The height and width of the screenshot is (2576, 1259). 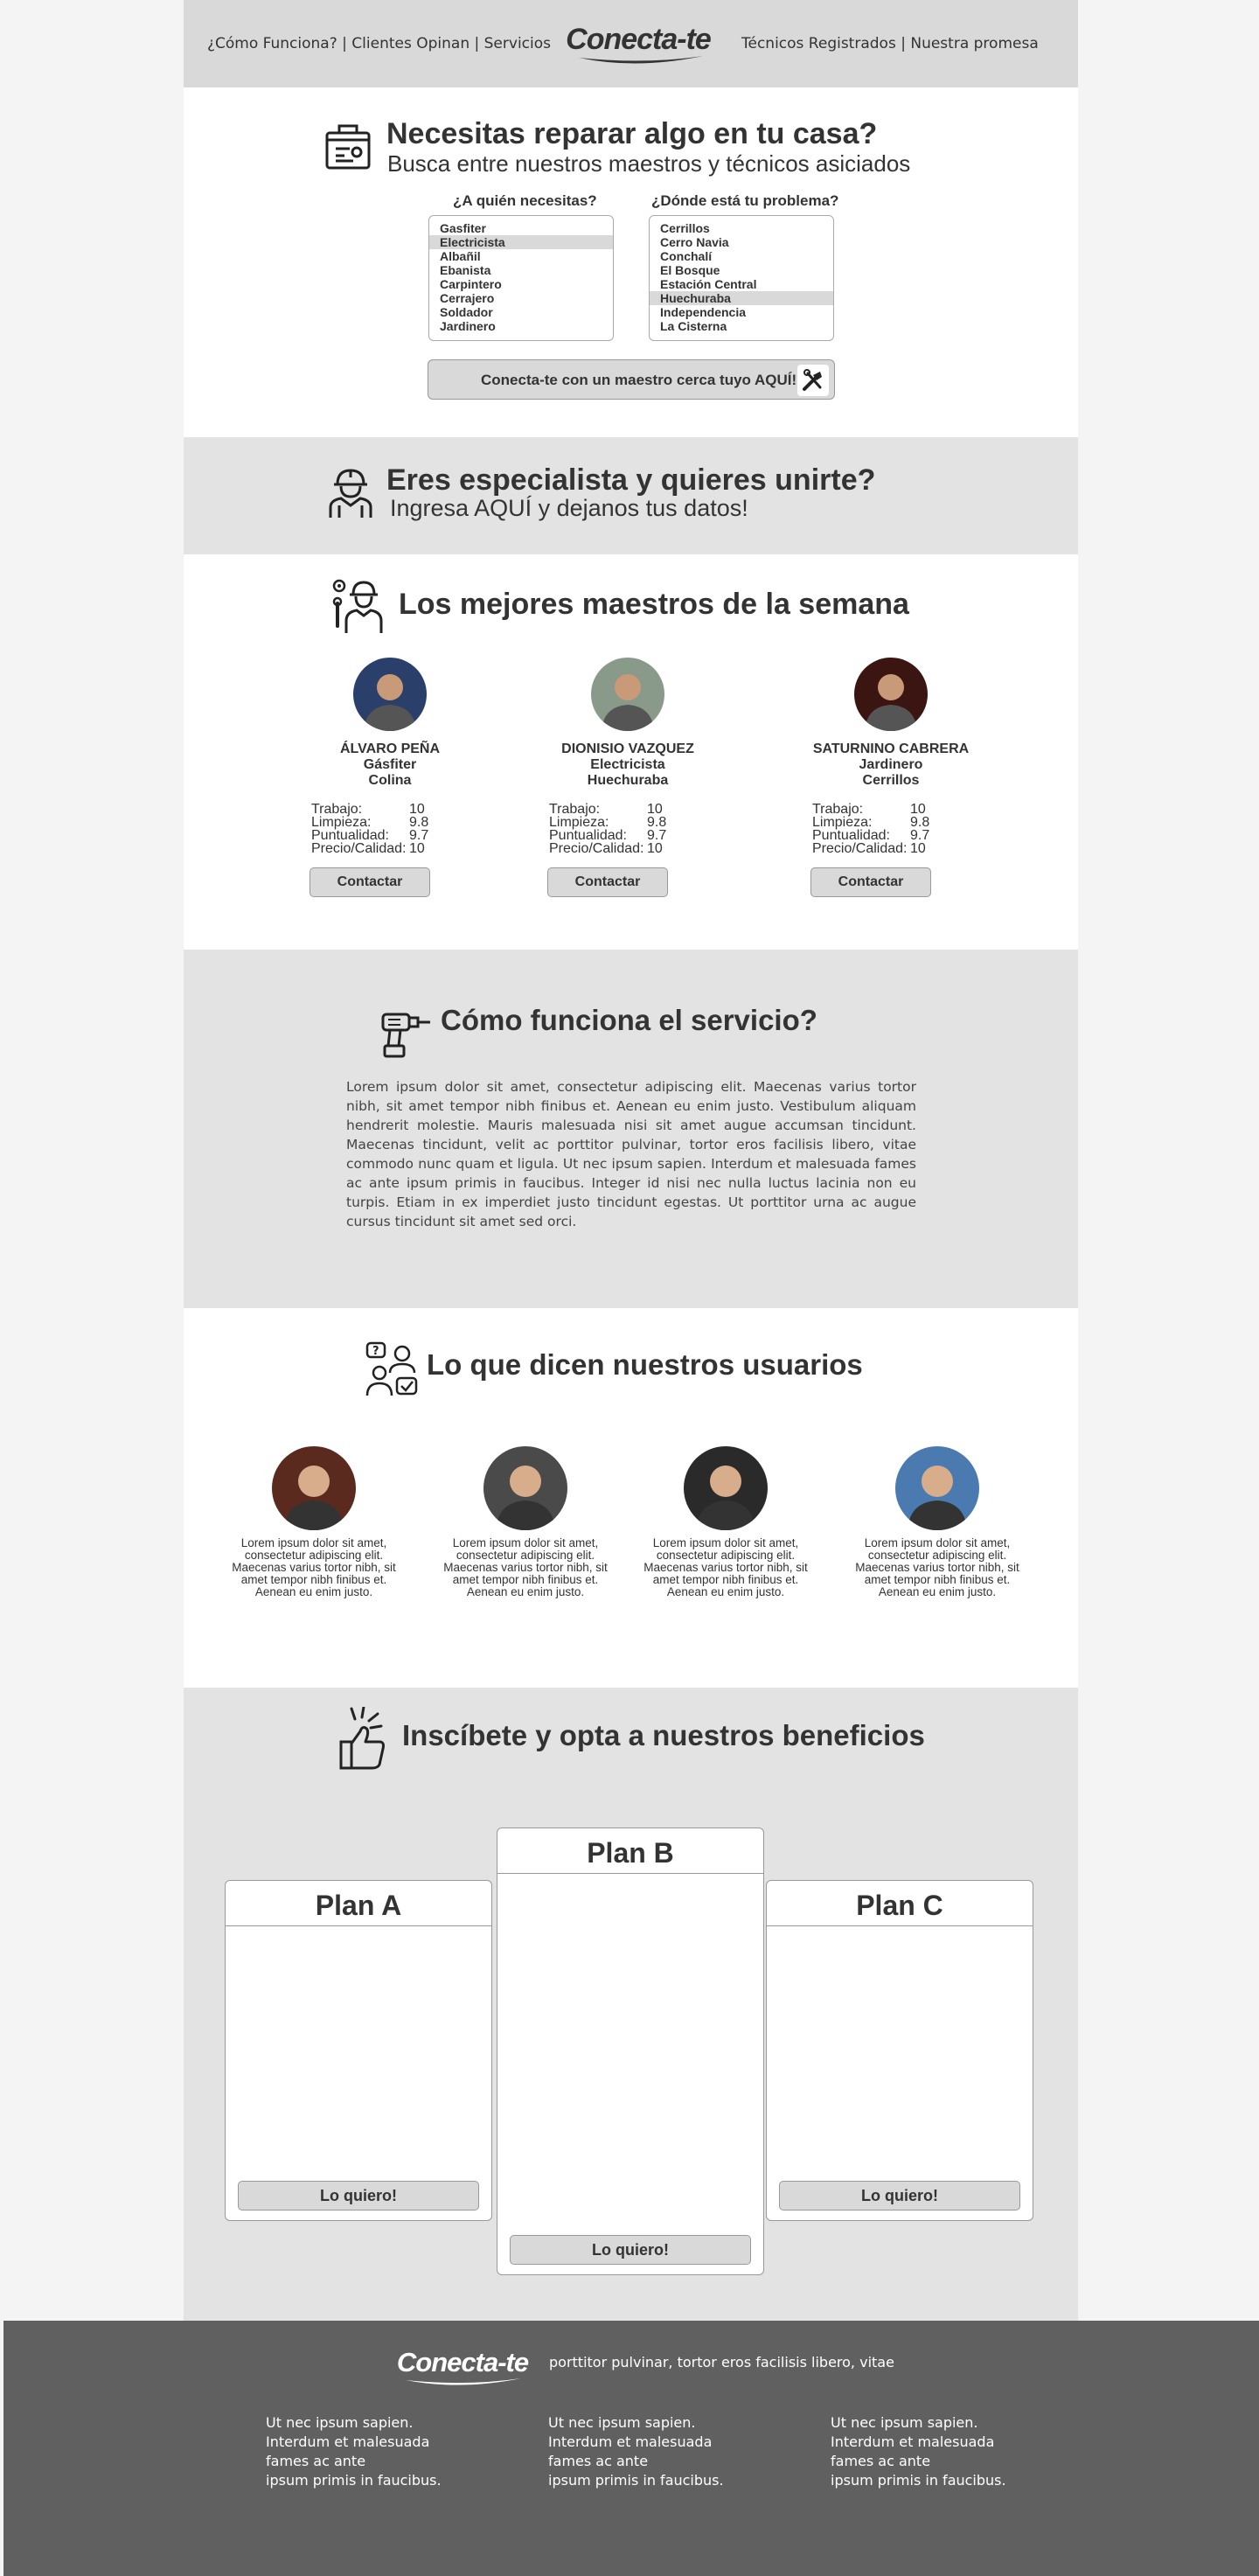 I want to click on nav-link-como-funciona: ¿Cómo Funciona?, so click(x=272, y=43).